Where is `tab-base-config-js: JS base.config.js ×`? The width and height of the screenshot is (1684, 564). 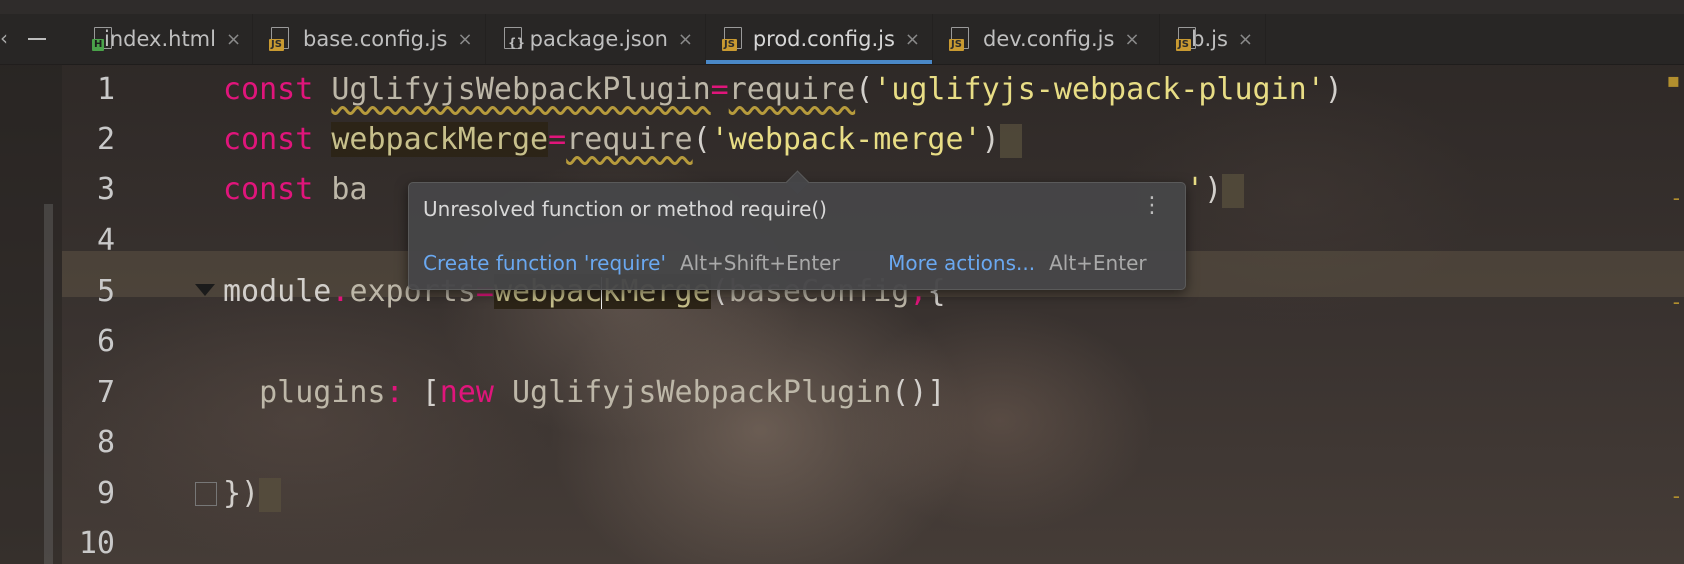
tab-base-config-js: JS base.config.js × is located at coordinates (369, 39).